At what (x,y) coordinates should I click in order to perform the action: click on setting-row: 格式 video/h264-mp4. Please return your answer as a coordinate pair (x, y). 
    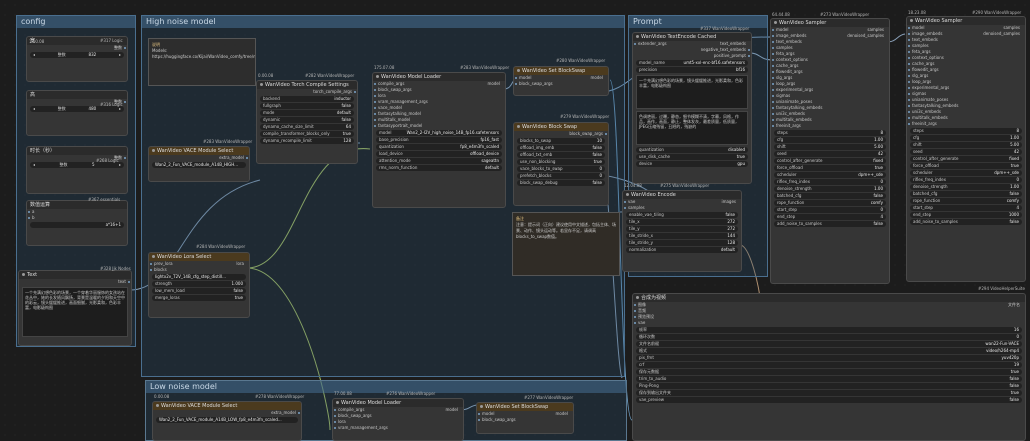
    Looking at the image, I should click on (829, 351).